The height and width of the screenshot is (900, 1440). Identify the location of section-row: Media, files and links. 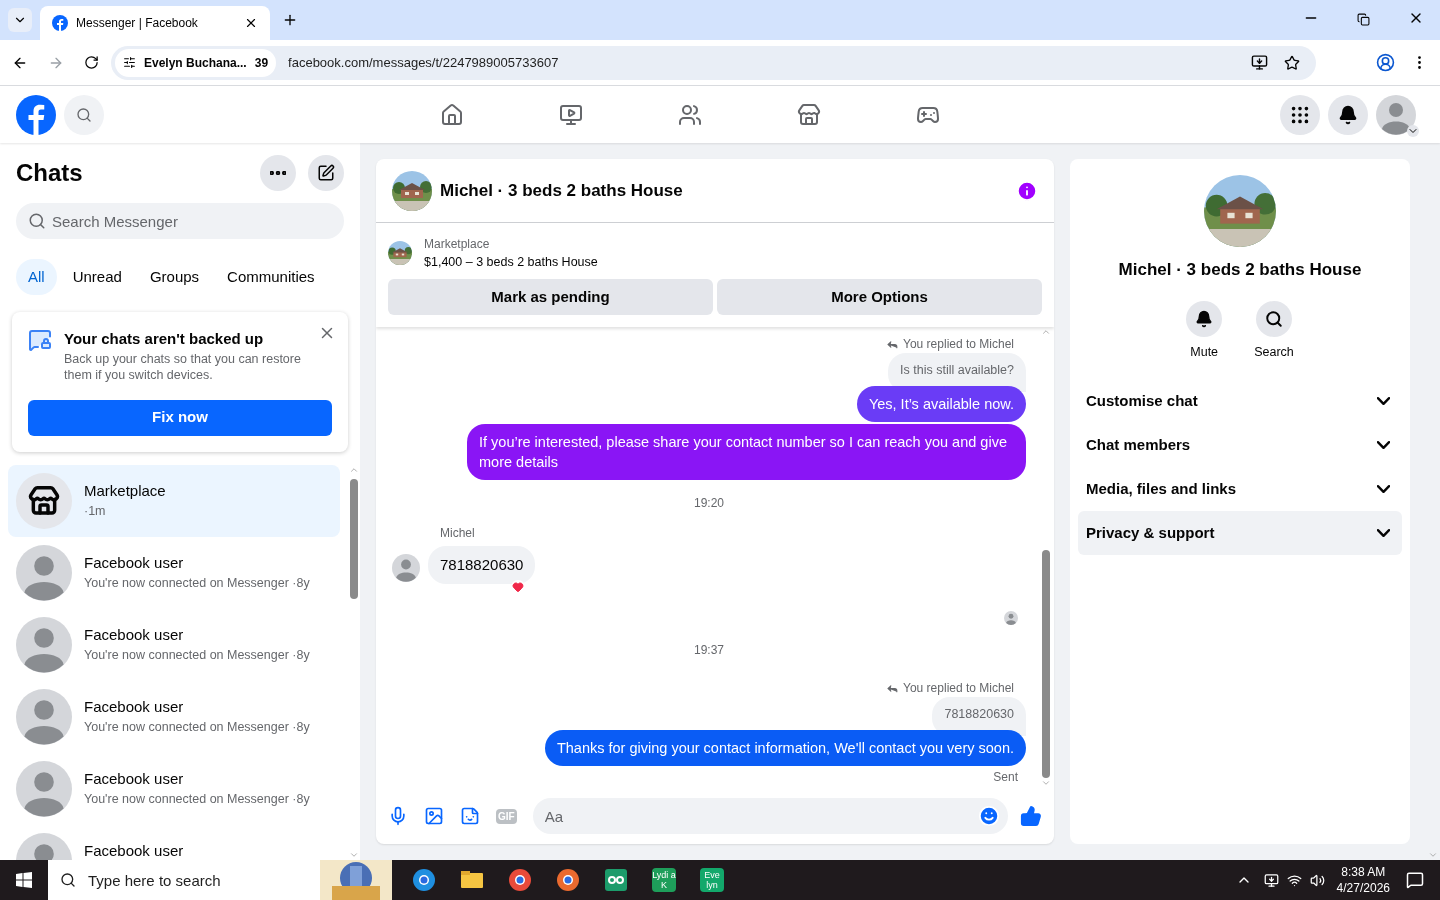
(1240, 489).